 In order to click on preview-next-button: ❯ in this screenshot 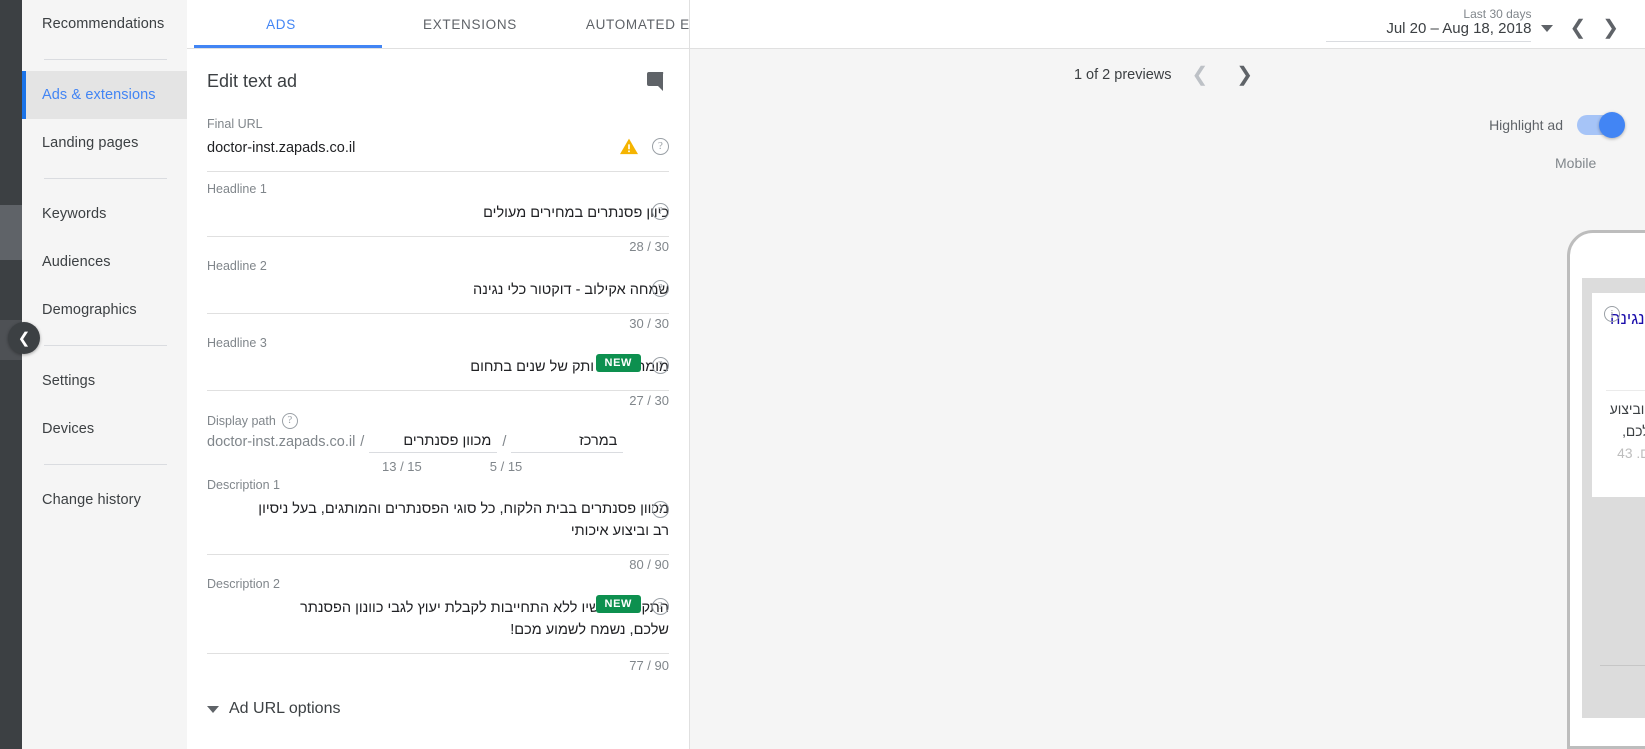, I will do `click(1244, 75)`.